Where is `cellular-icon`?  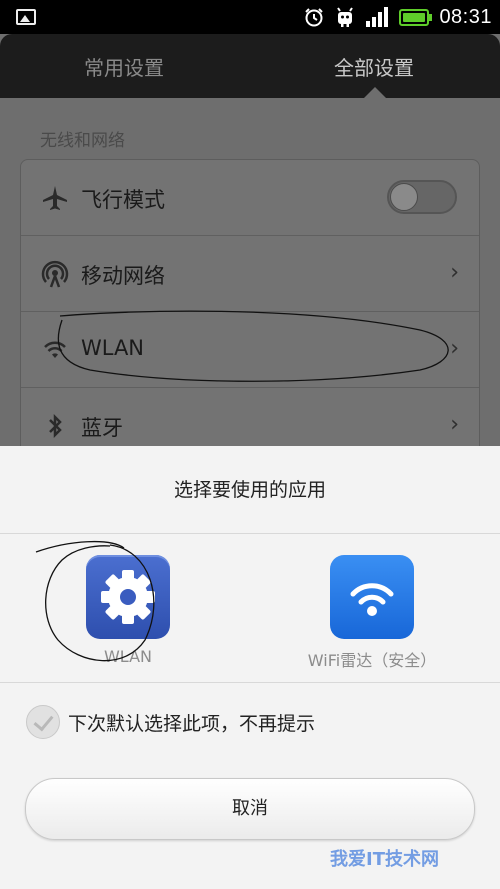 cellular-icon is located at coordinates (55, 274).